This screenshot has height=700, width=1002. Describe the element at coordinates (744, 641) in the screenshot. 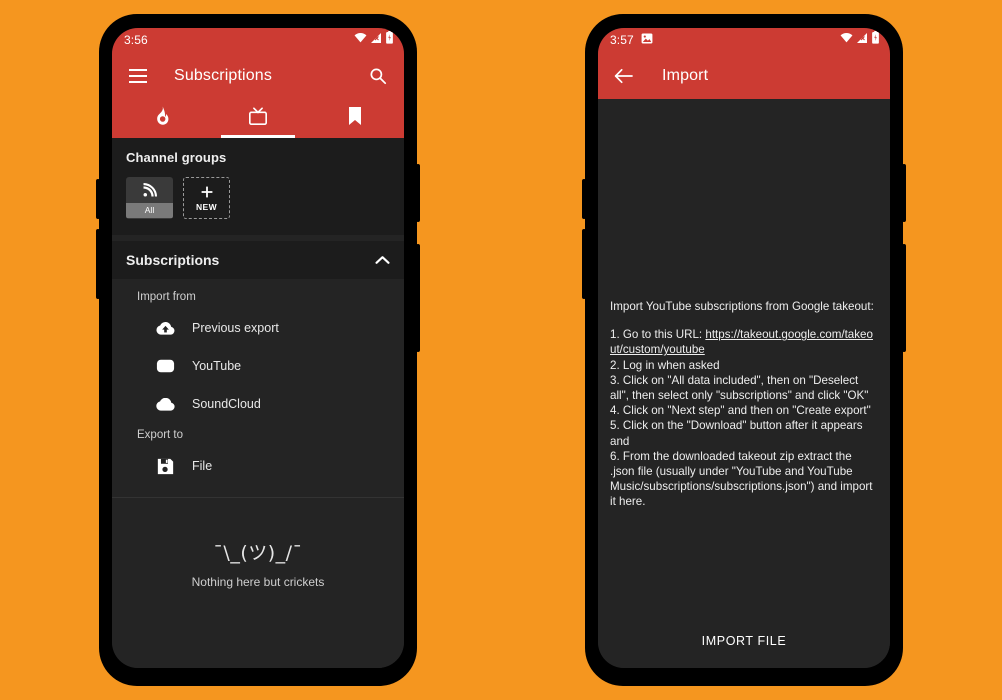

I see `import-file-button: IMPORT FILE` at that location.